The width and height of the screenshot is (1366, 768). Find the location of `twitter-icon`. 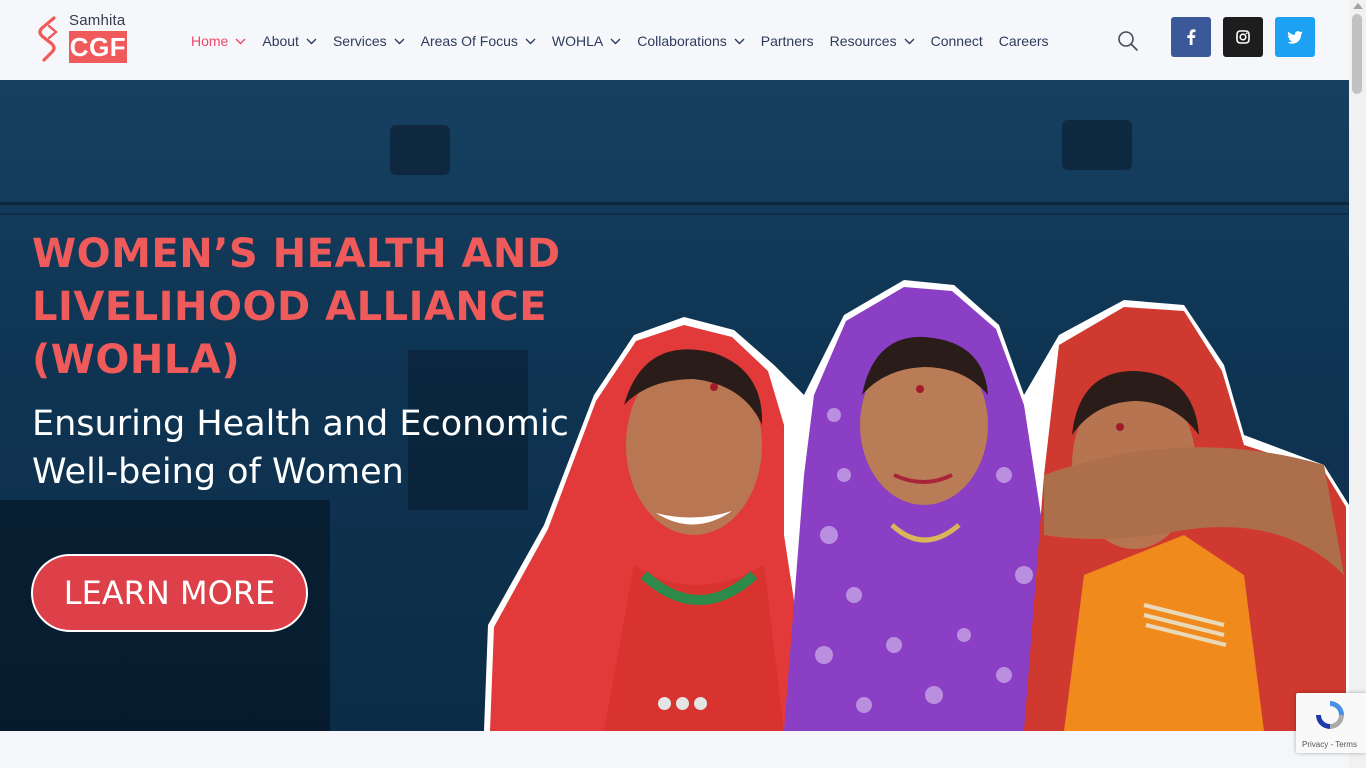

twitter-icon is located at coordinates (1295, 37).